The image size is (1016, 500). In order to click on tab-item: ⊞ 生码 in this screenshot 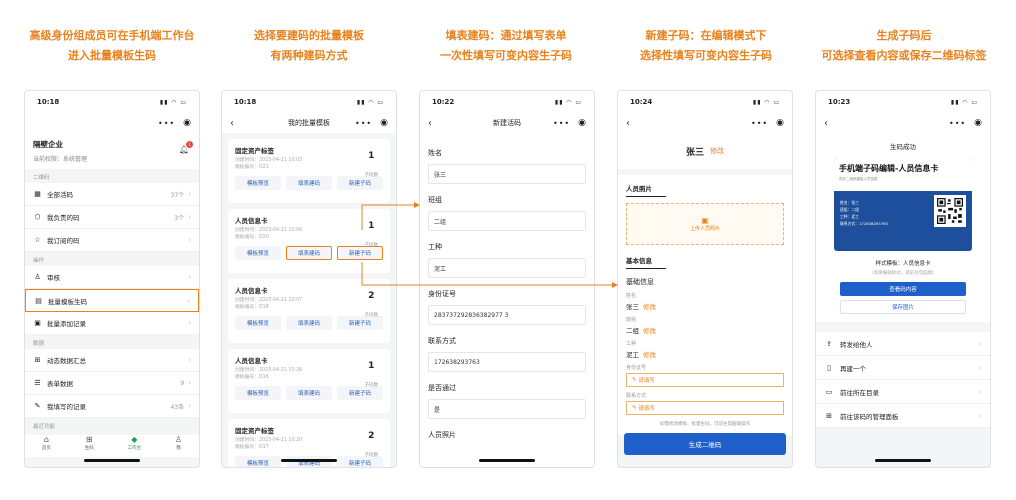, I will do `click(89, 446)`.